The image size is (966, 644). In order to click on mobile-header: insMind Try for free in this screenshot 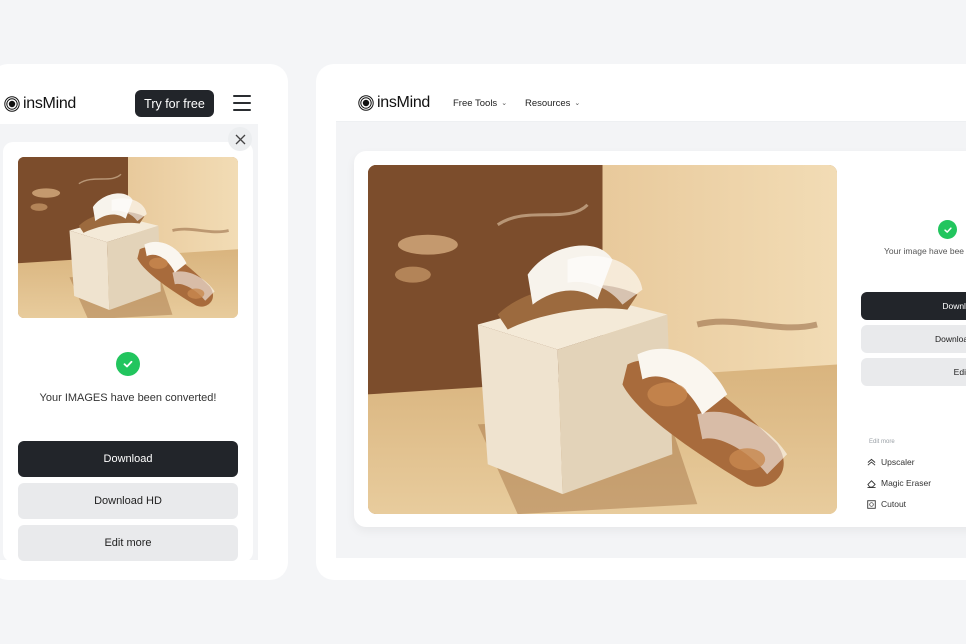, I will do `click(139, 94)`.